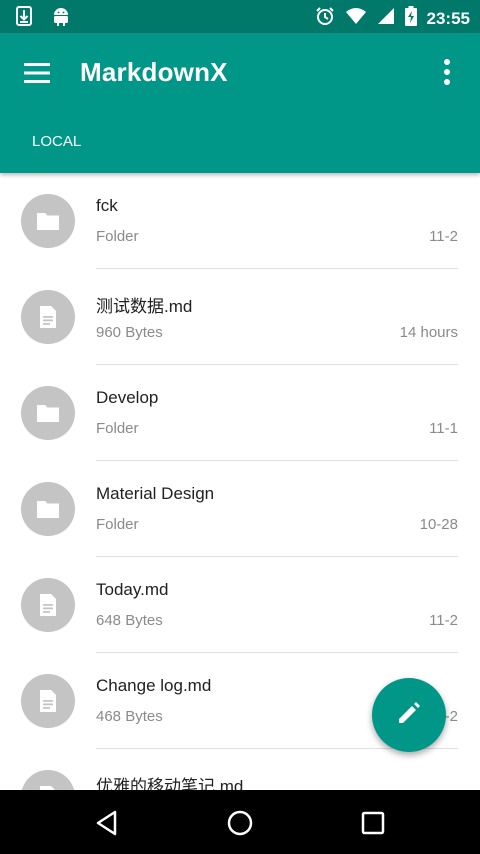 The width and height of the screenshot is (480, 854). Describe the element at coordinates (325, 18) in the screenshot. I see `alarm-icon` at that location.